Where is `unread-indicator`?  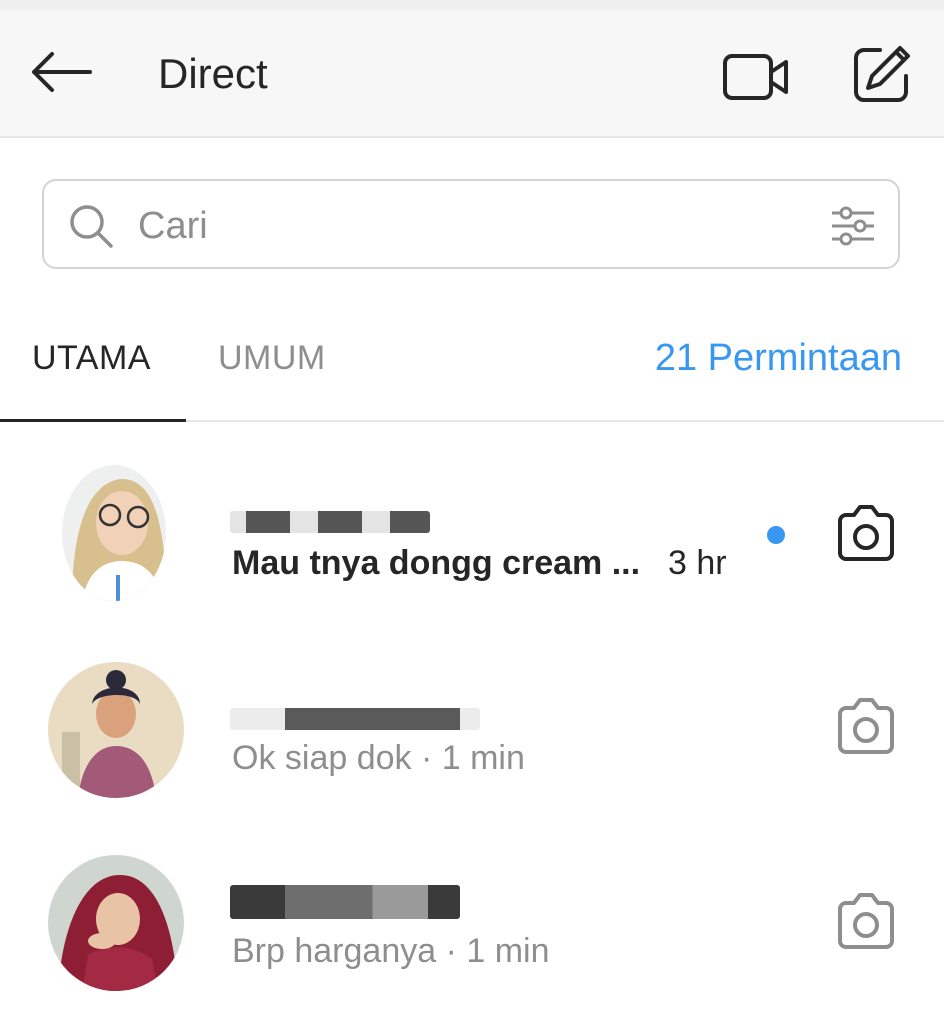 unread-indicator is located at coordinates (776, 535).